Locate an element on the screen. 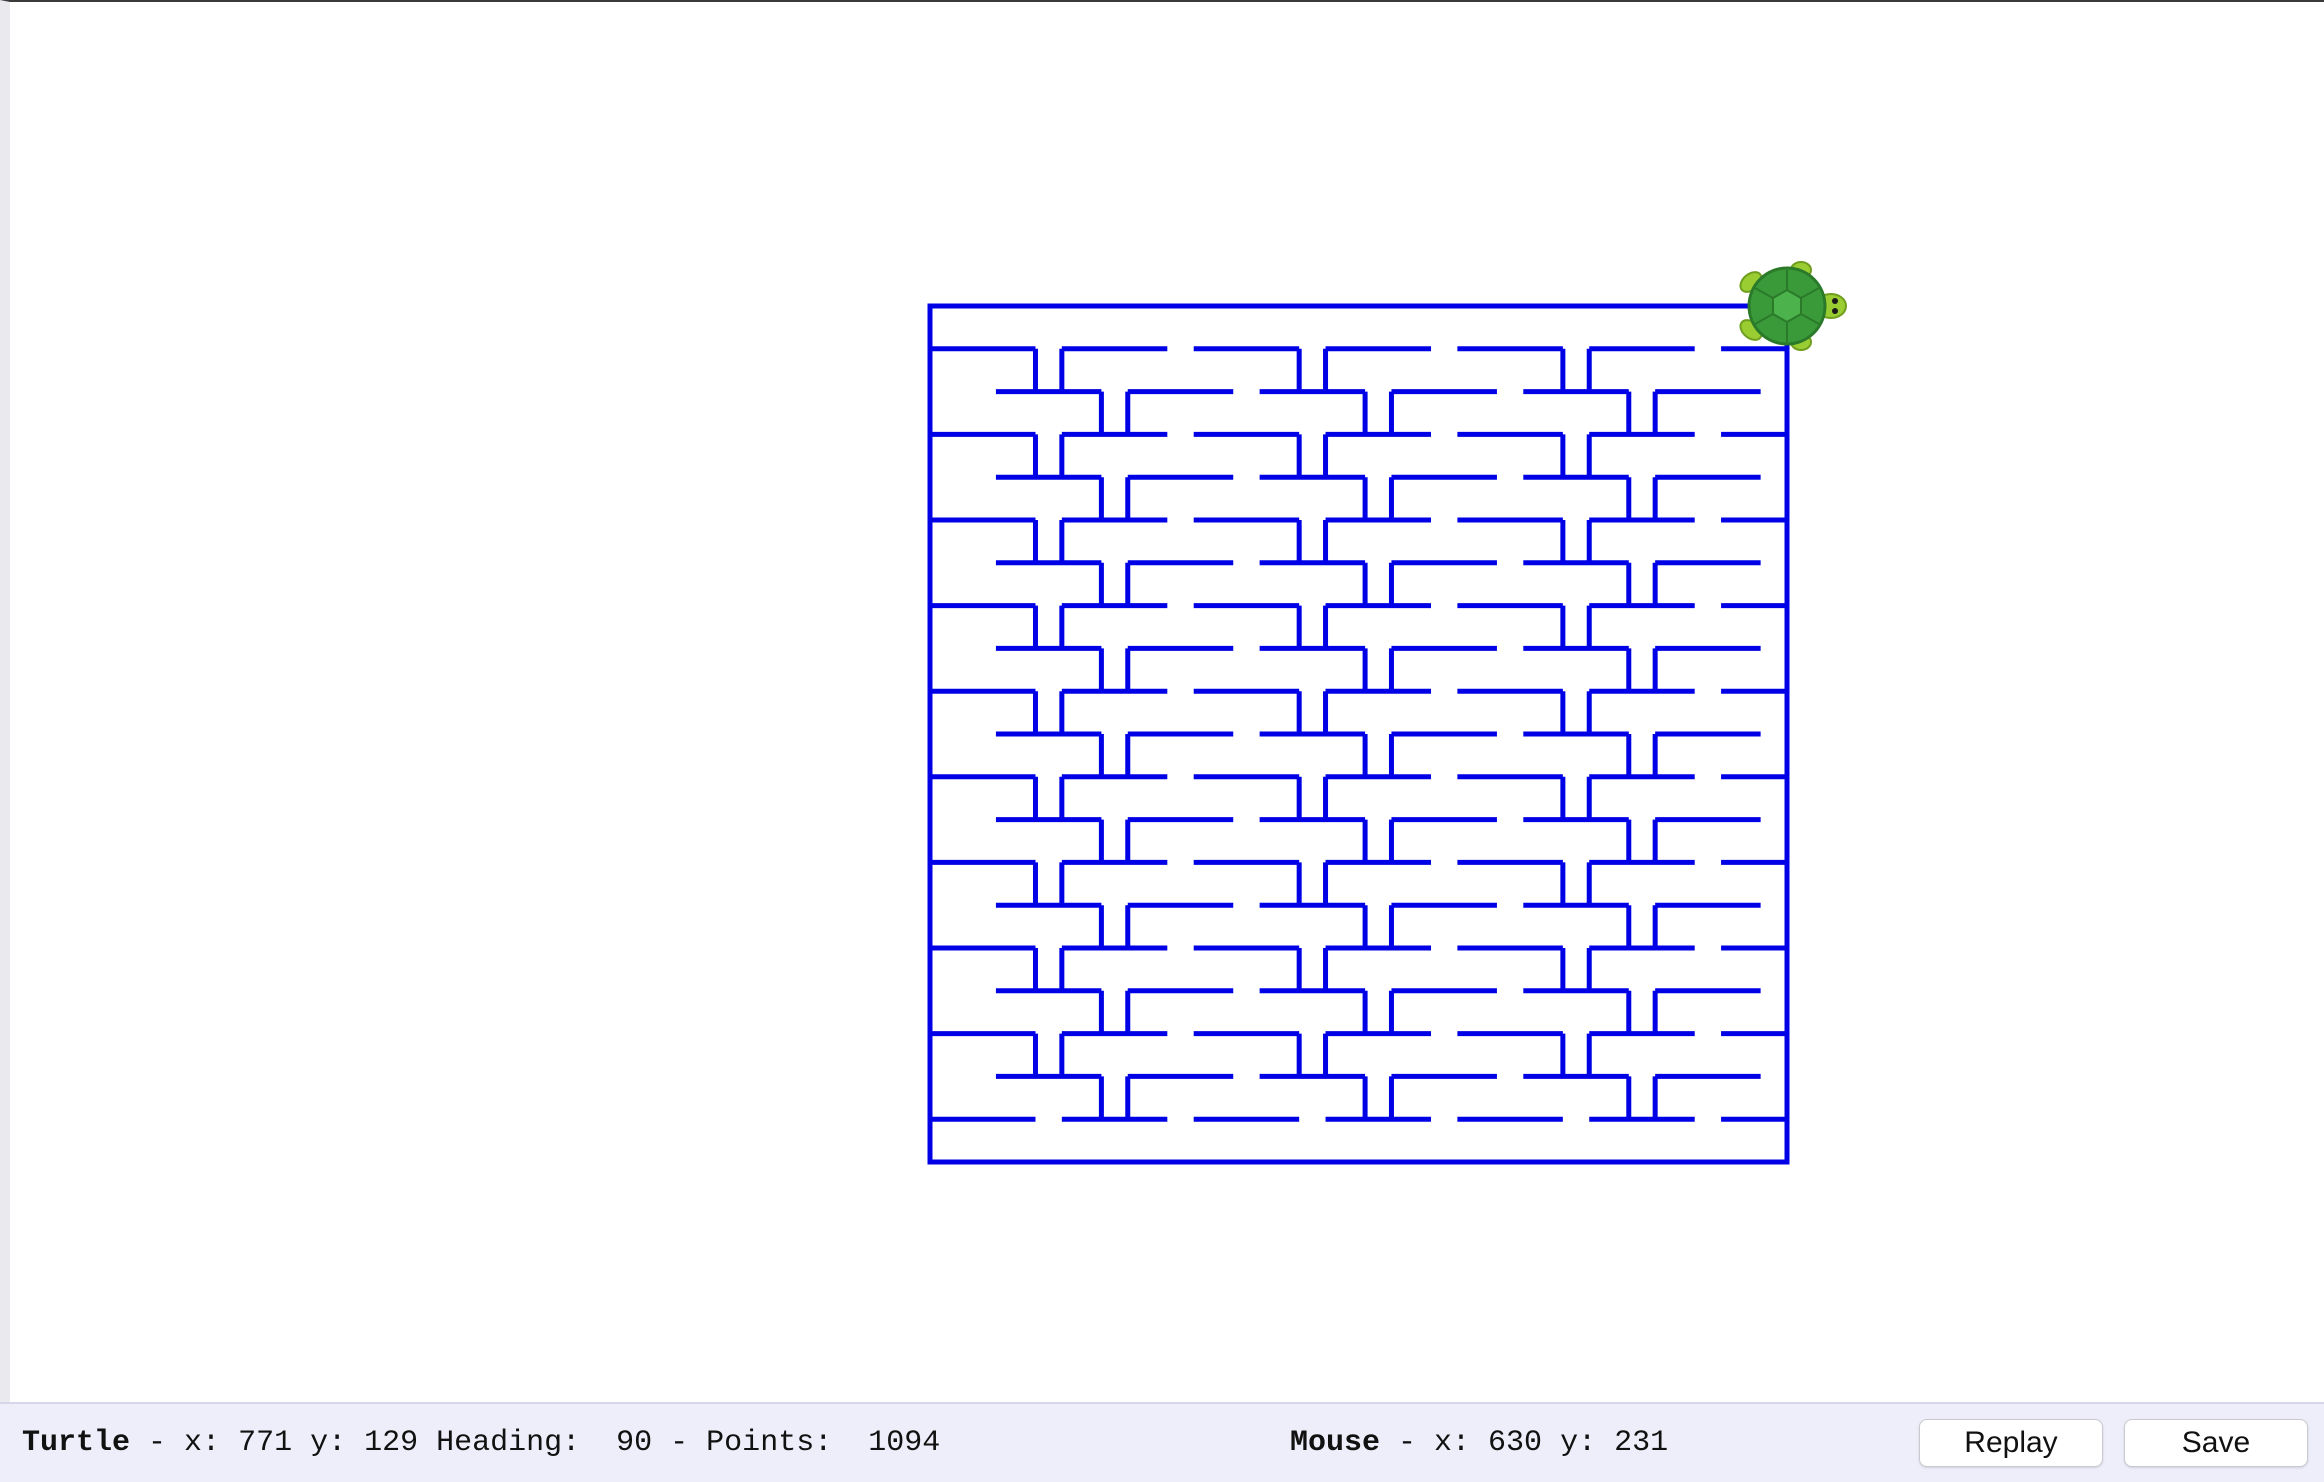  heading-value: 90 is located at coordinates (634, 1443).